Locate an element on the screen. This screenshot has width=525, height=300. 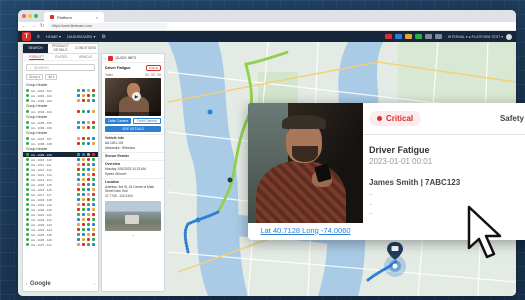
sidebar-subtabs: FORKLIFT PLATES VEHICLE is located at coordinates (60, 57).